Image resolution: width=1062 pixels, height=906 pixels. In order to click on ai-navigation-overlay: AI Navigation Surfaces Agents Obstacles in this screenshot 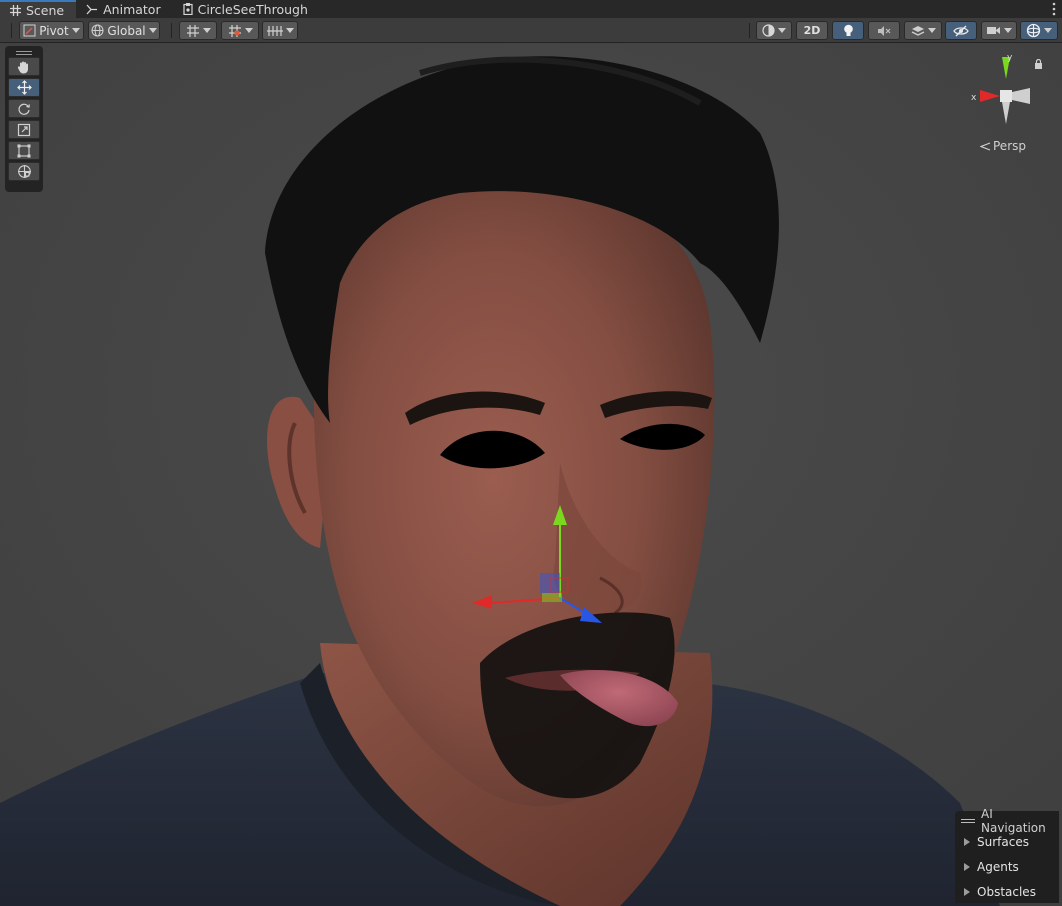, I will do `click(1007, 855)`.